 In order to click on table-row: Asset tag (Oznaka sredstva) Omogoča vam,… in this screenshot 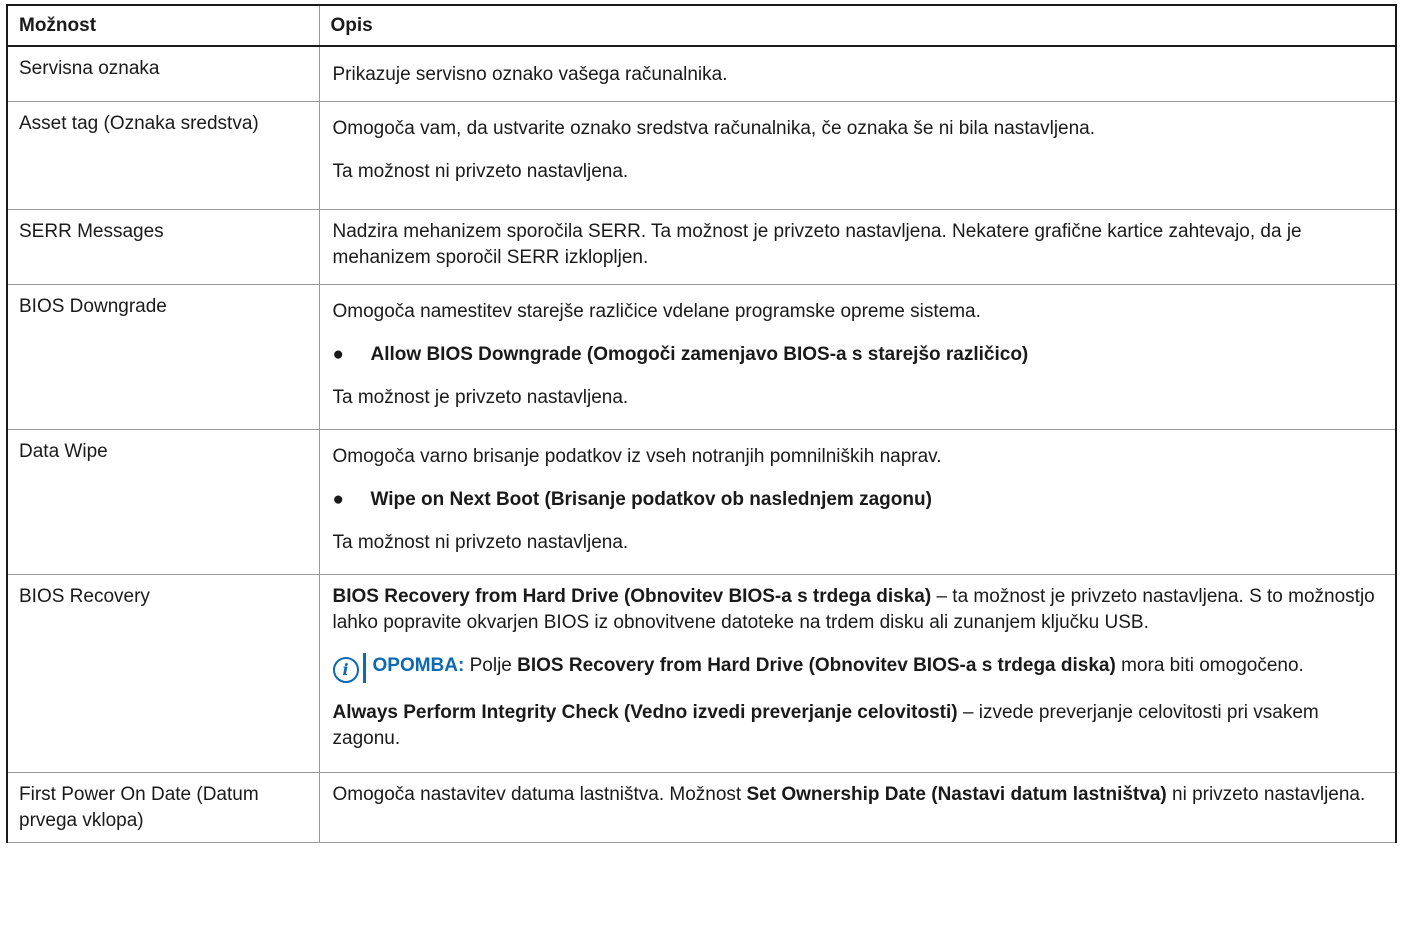, I will do `click(701, 155)`.